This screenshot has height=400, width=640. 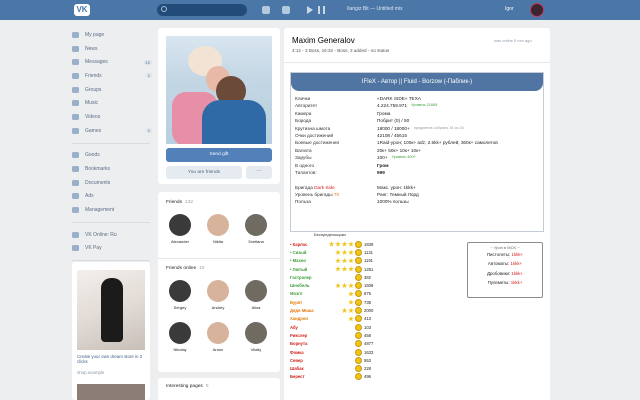 I want to click on friend-item: Svetlana, so click(x=256, y=229).